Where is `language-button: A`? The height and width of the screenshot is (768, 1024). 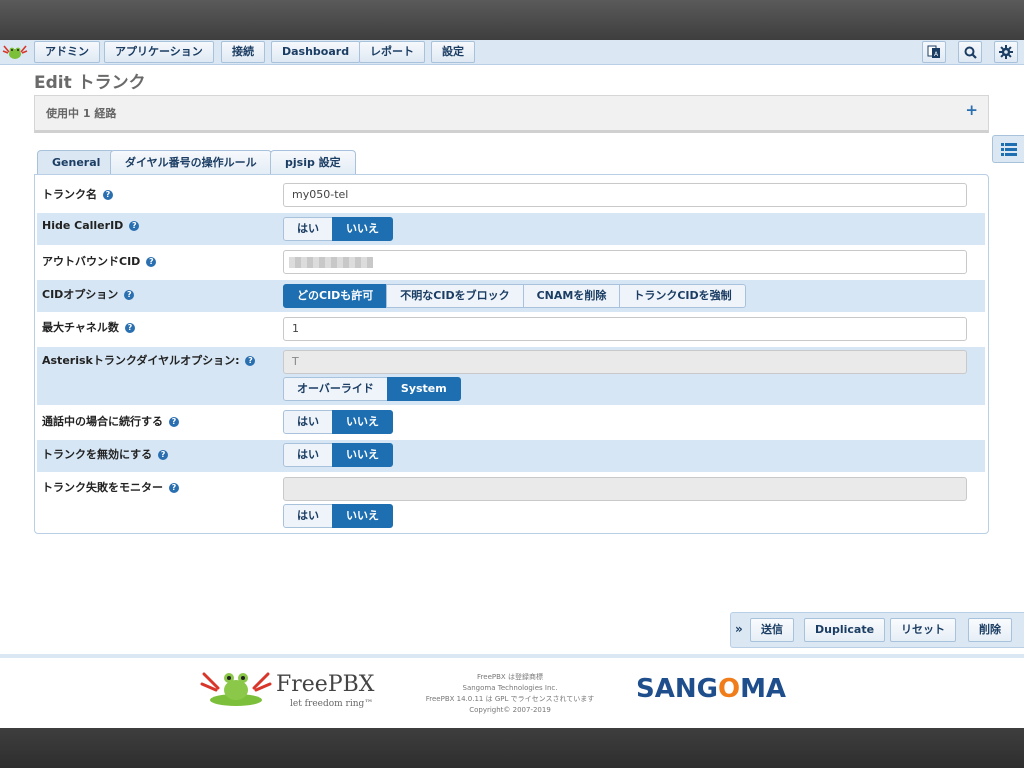
language-button: A is located at coordinates (934, 52).